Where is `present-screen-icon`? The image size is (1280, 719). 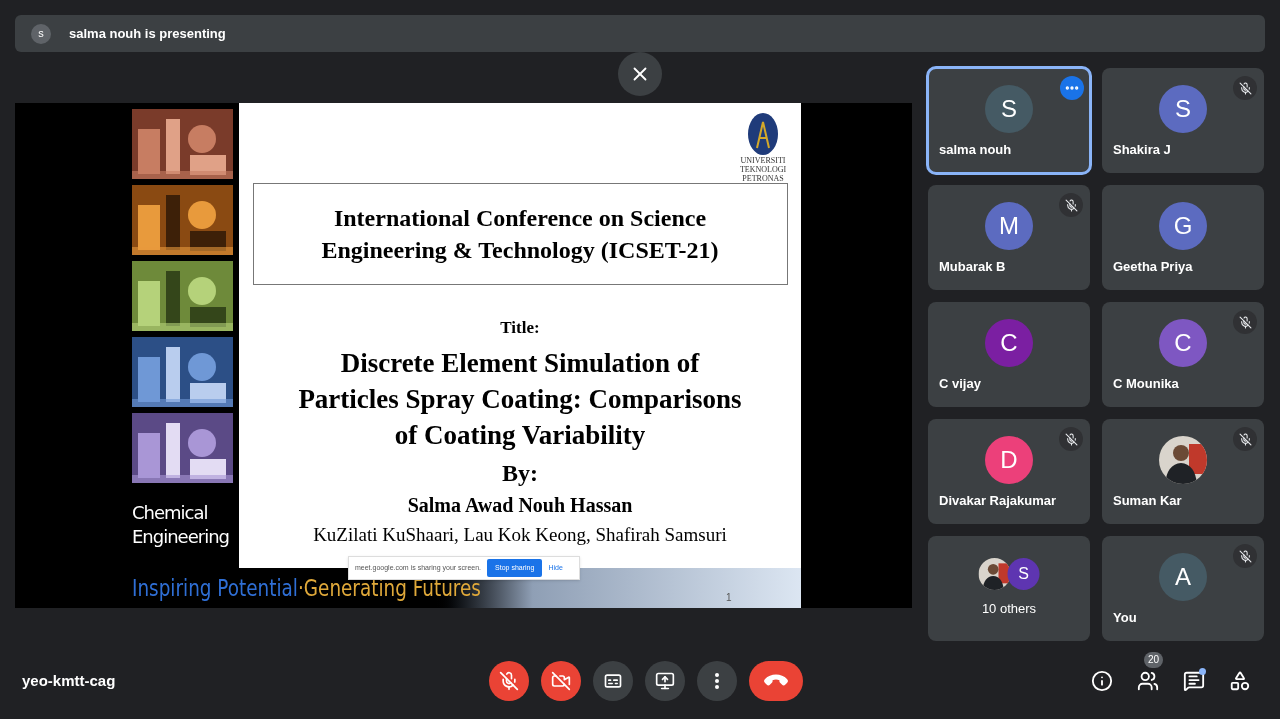 present-screen-icon is located at coordinates (665, 681).